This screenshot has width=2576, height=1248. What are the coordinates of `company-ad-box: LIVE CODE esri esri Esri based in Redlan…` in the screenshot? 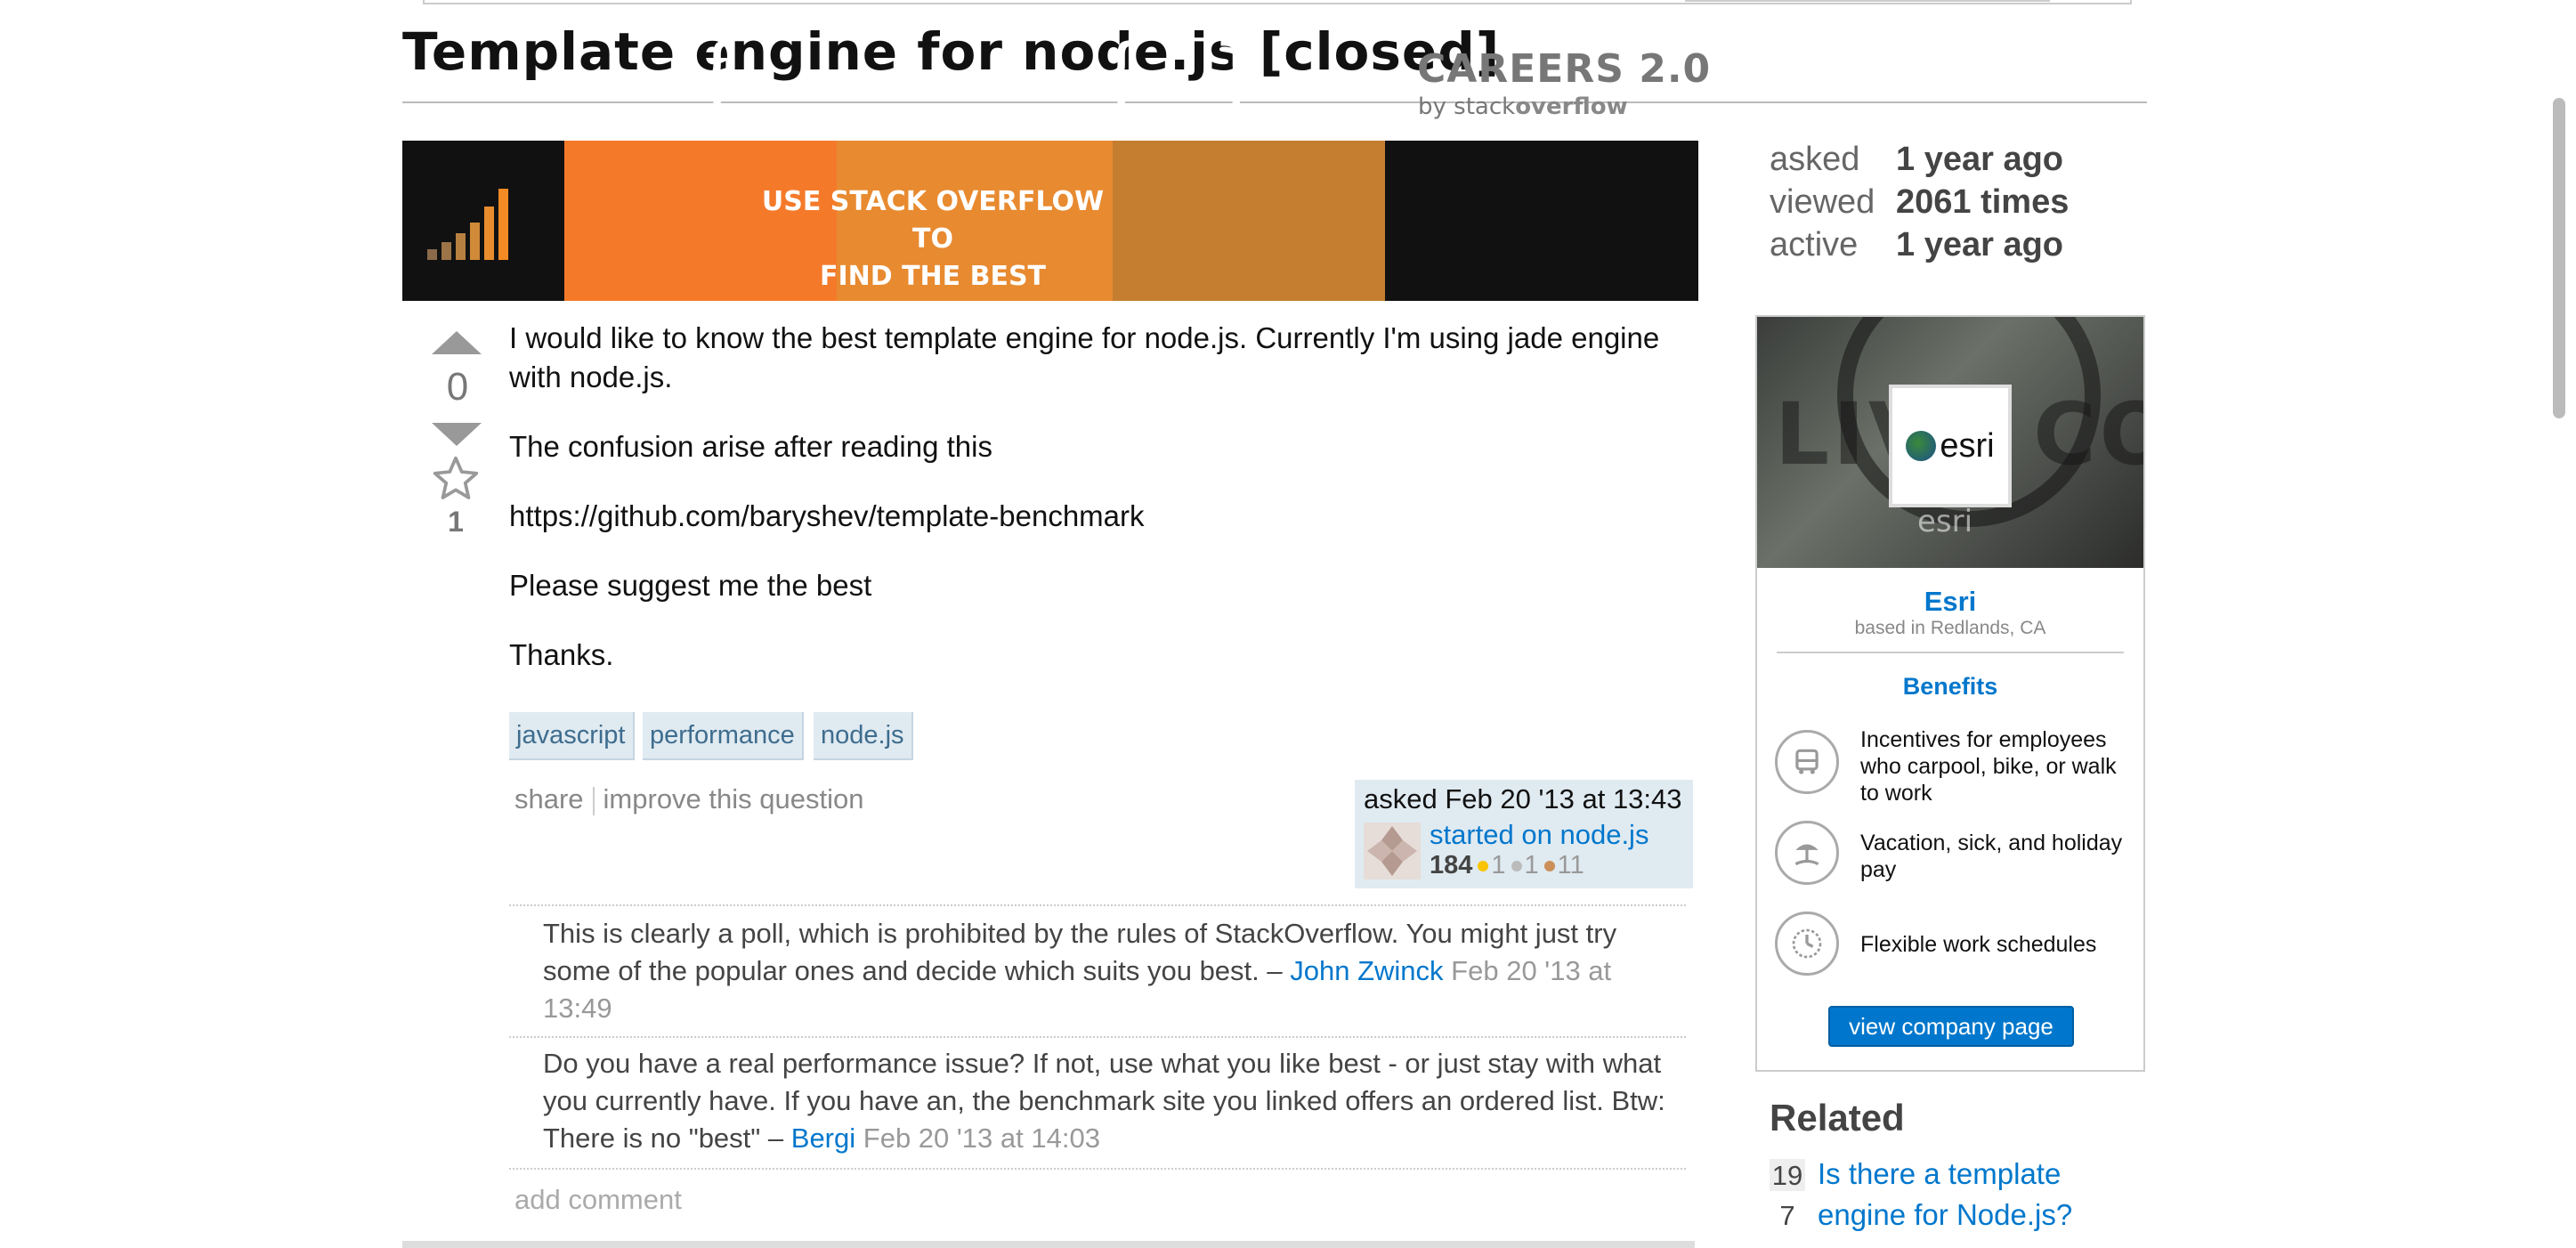 It's located at (1950, 693).